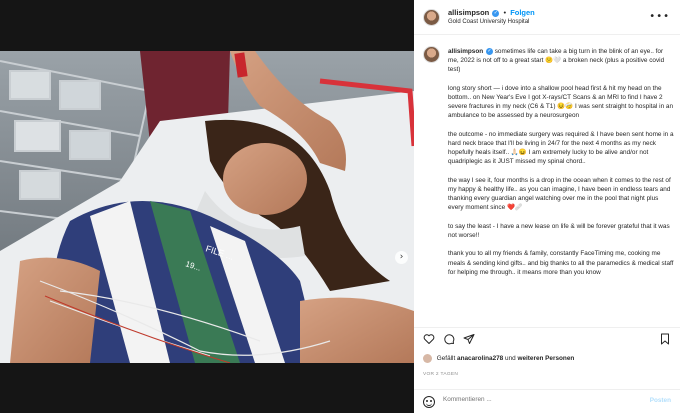 Image resolution: width=680 pixels, height=413 pixels. I want to click on bookmark-icon, so click(665, 339).